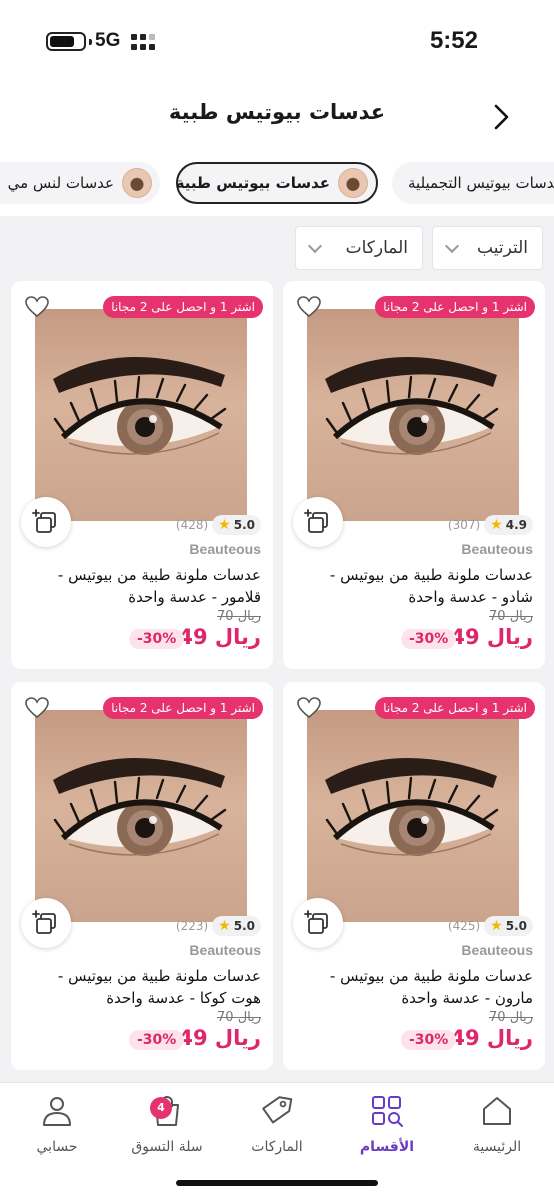 This screenshot has height=1200, width=554. I want to click on chip-lensme: عدسات لنس مي, so click(80, 183).